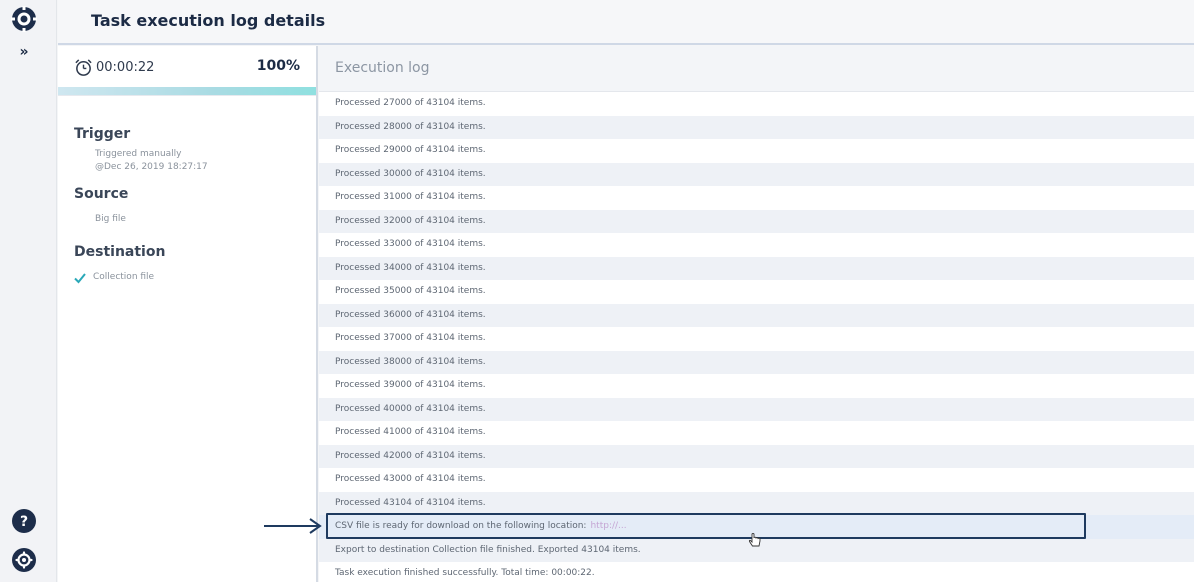  What do you see at coordinates (80, 278) in the screenshot?
I see `check-icon` at bounding box center [80, 278].